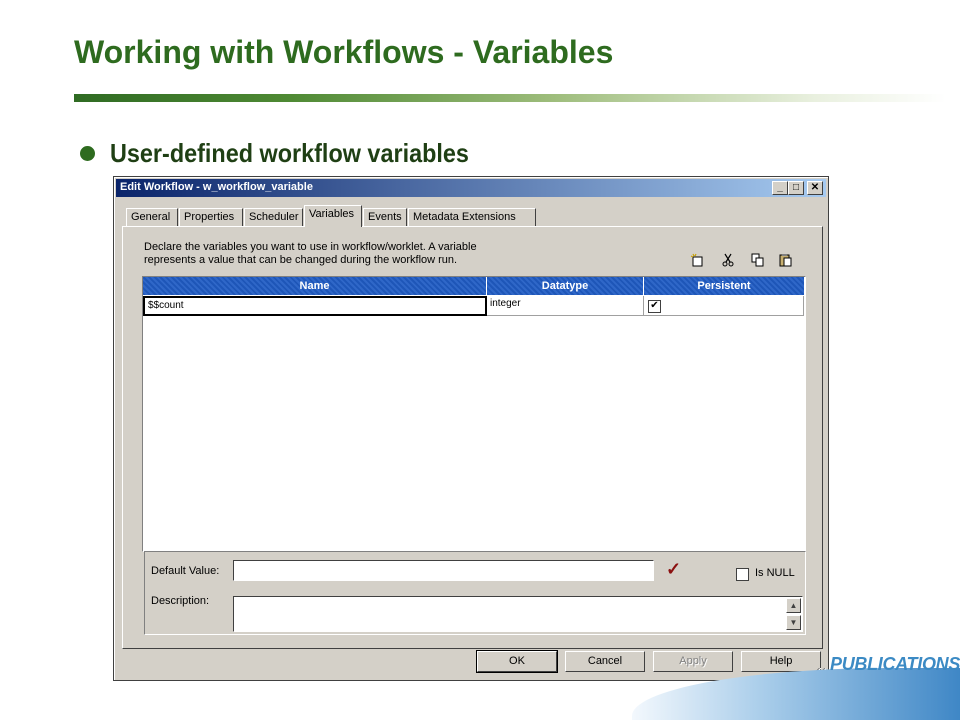 The height and width of the screenshot is (720, 960). I want to click on is-null-checkbox, so click(742, 574).